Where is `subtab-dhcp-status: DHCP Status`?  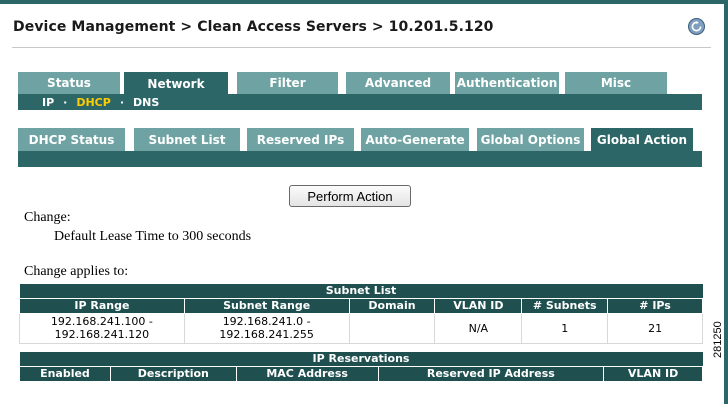
subtab-dhcp-status: DHCP Status is located at coordinates (71, 139).